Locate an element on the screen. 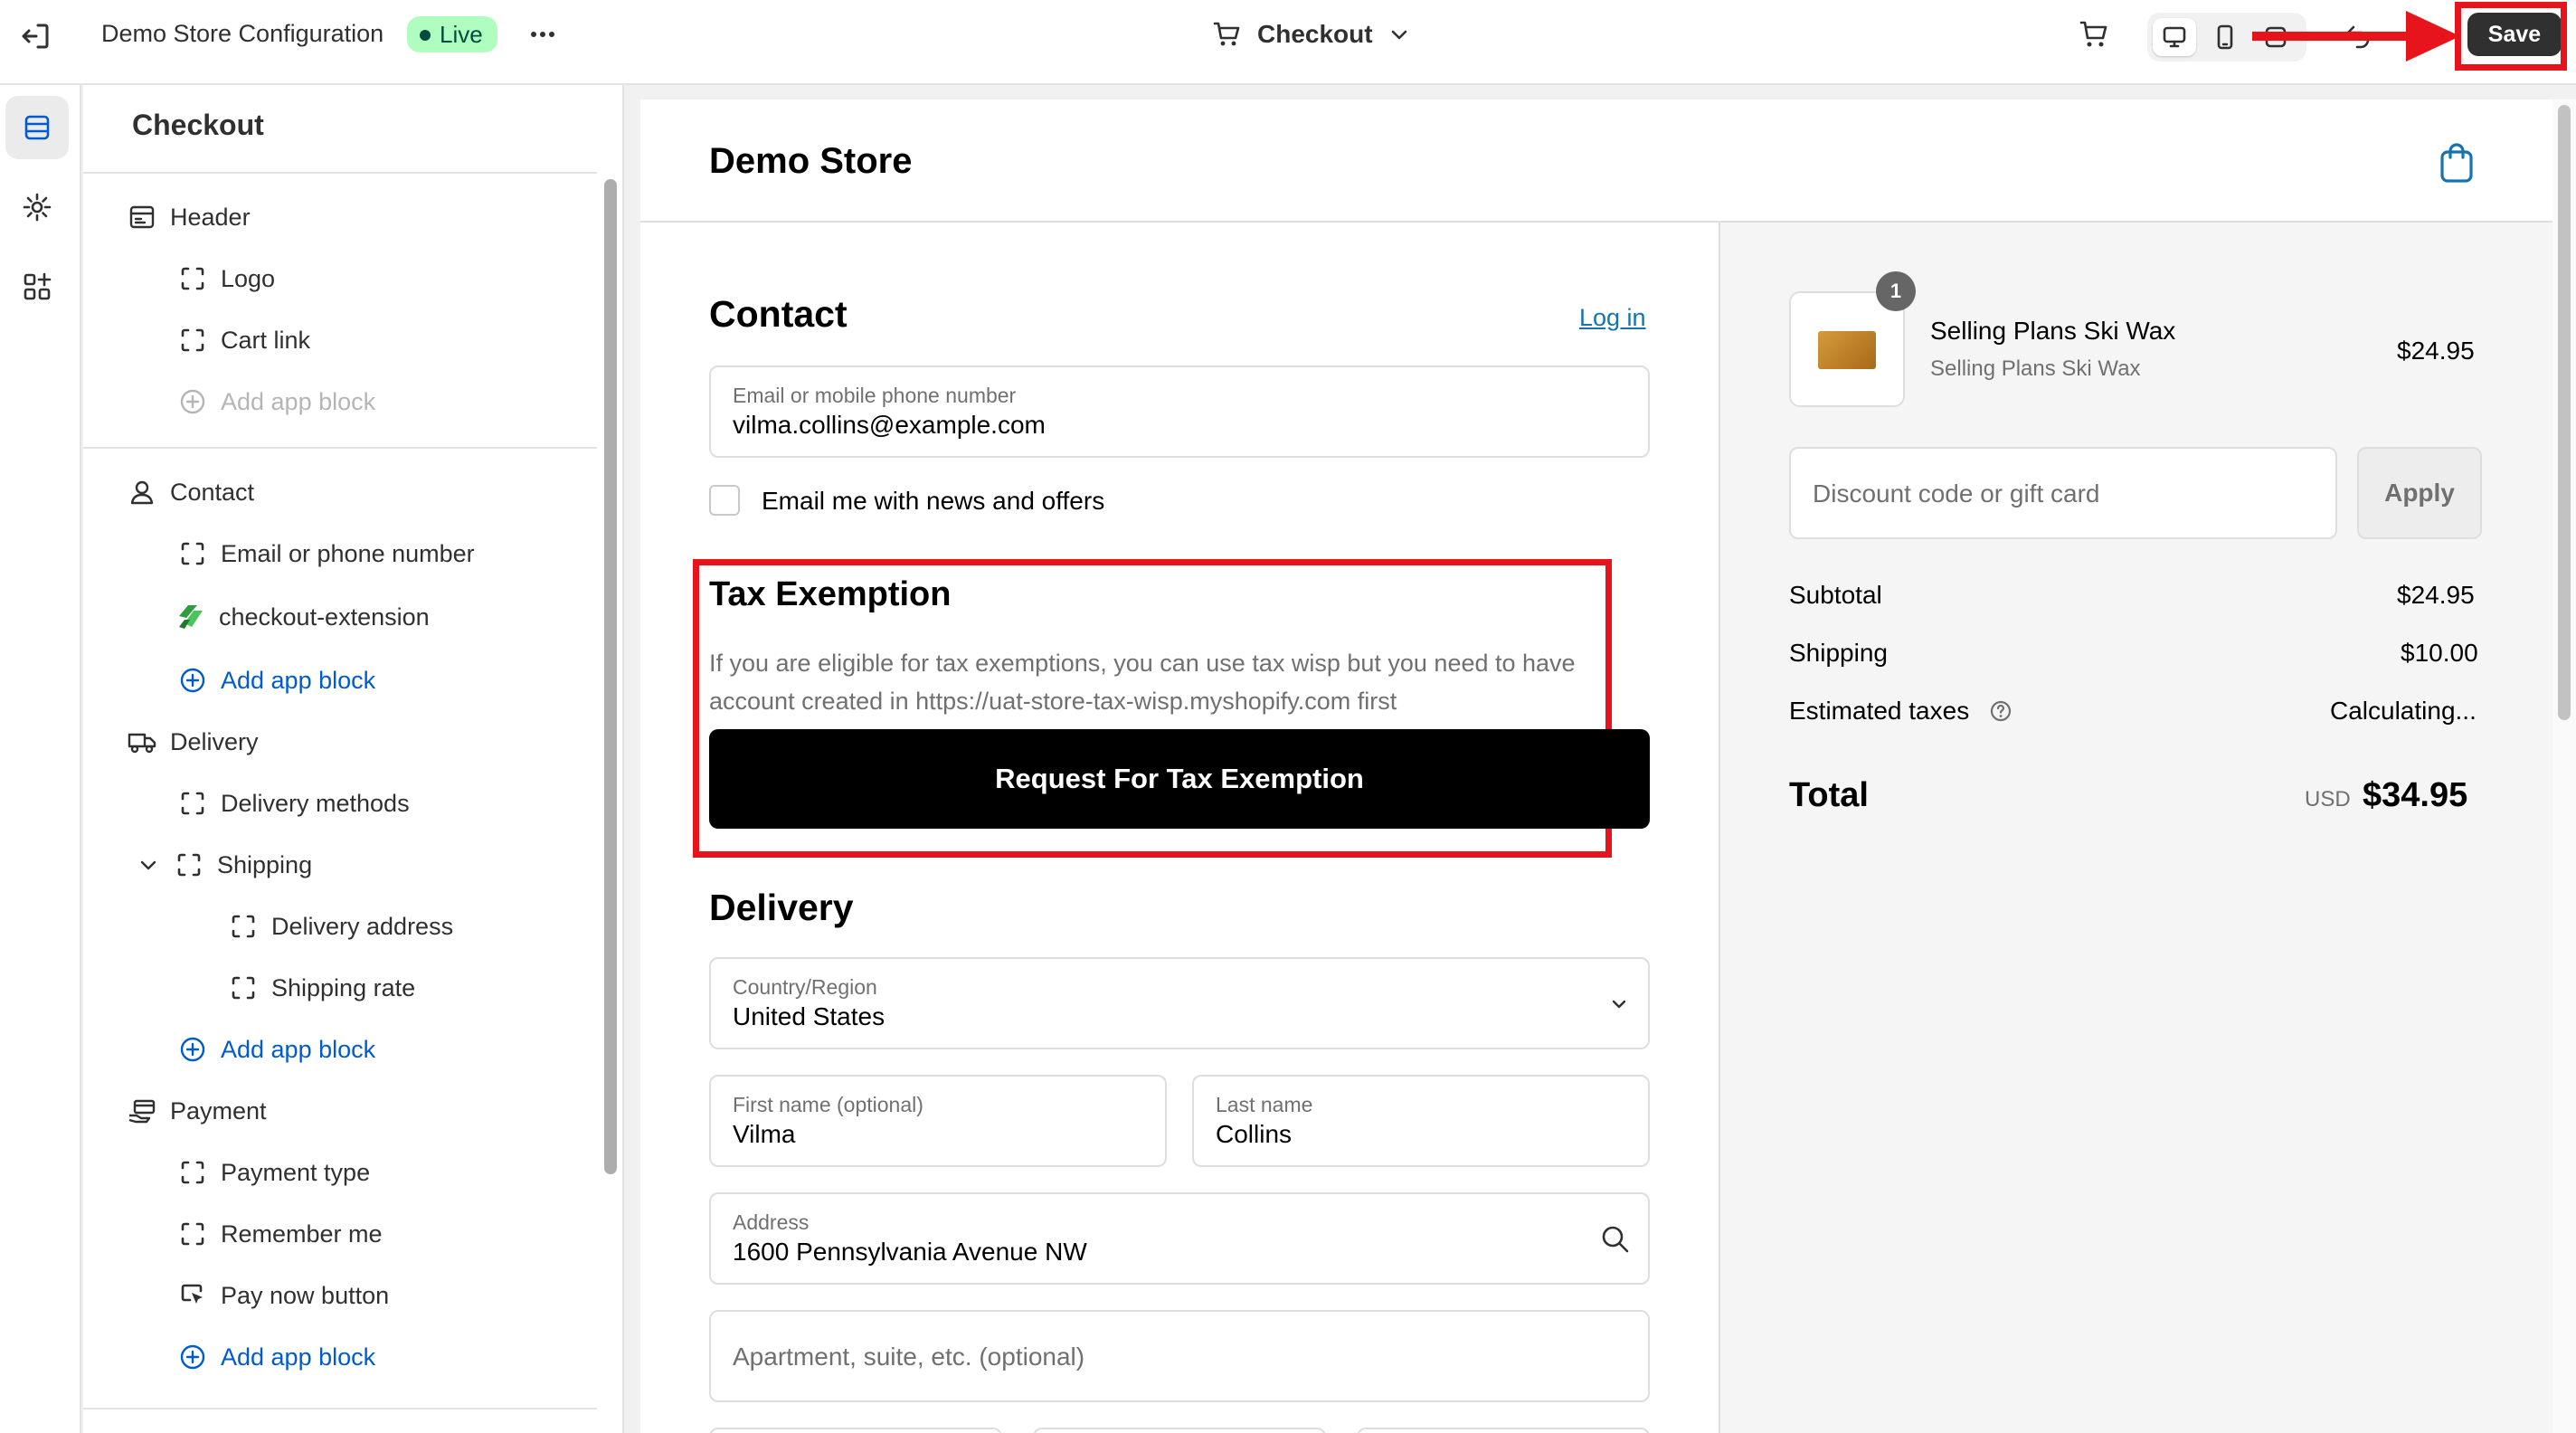 Image resolution: width=2576 pixels, height=1433 pixels. app-extension-icon is located at coordinates (191, 617).